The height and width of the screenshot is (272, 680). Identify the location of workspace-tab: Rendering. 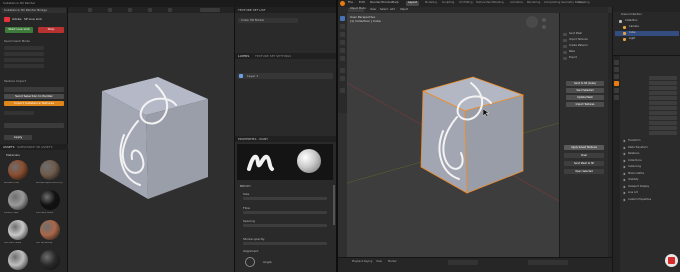
(533, 3).